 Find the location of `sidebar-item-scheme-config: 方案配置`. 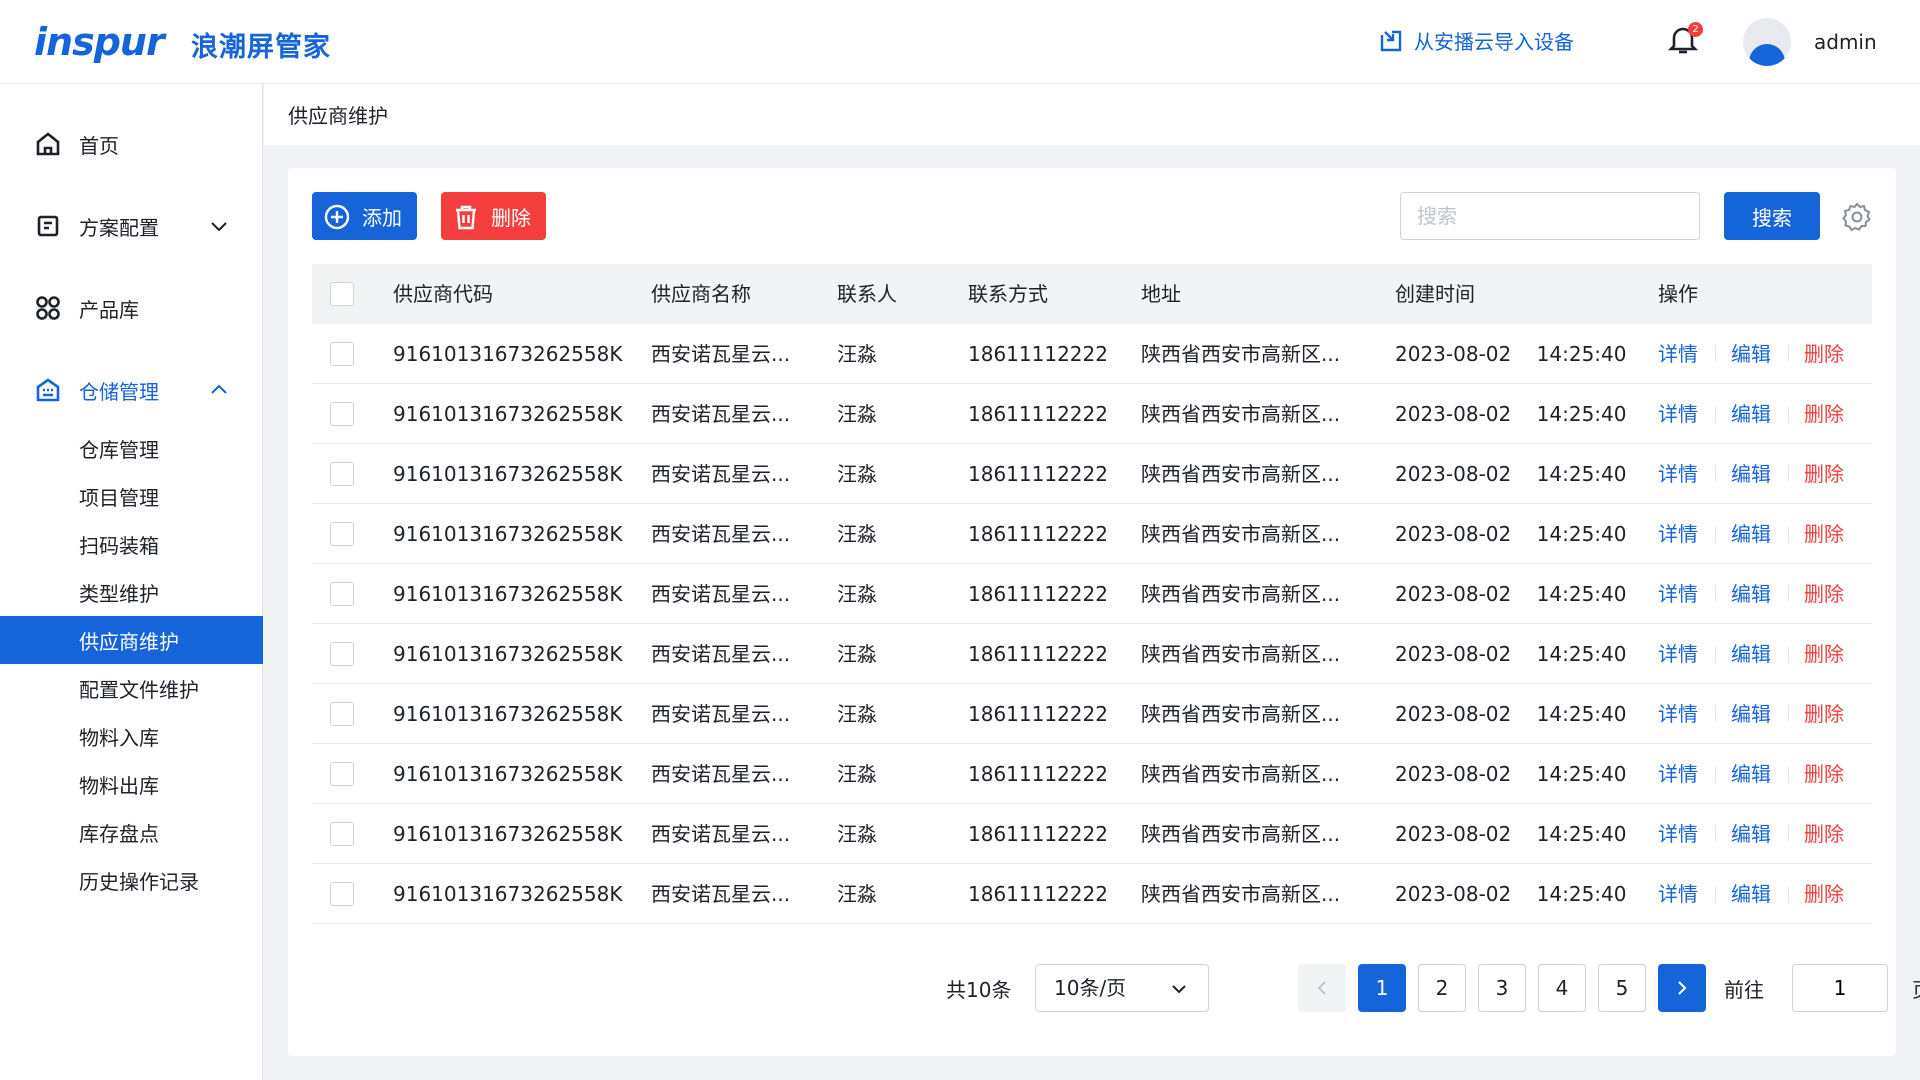

sidebar-item-scheme-config: 方案配置 is located at coordinates (131, 226).